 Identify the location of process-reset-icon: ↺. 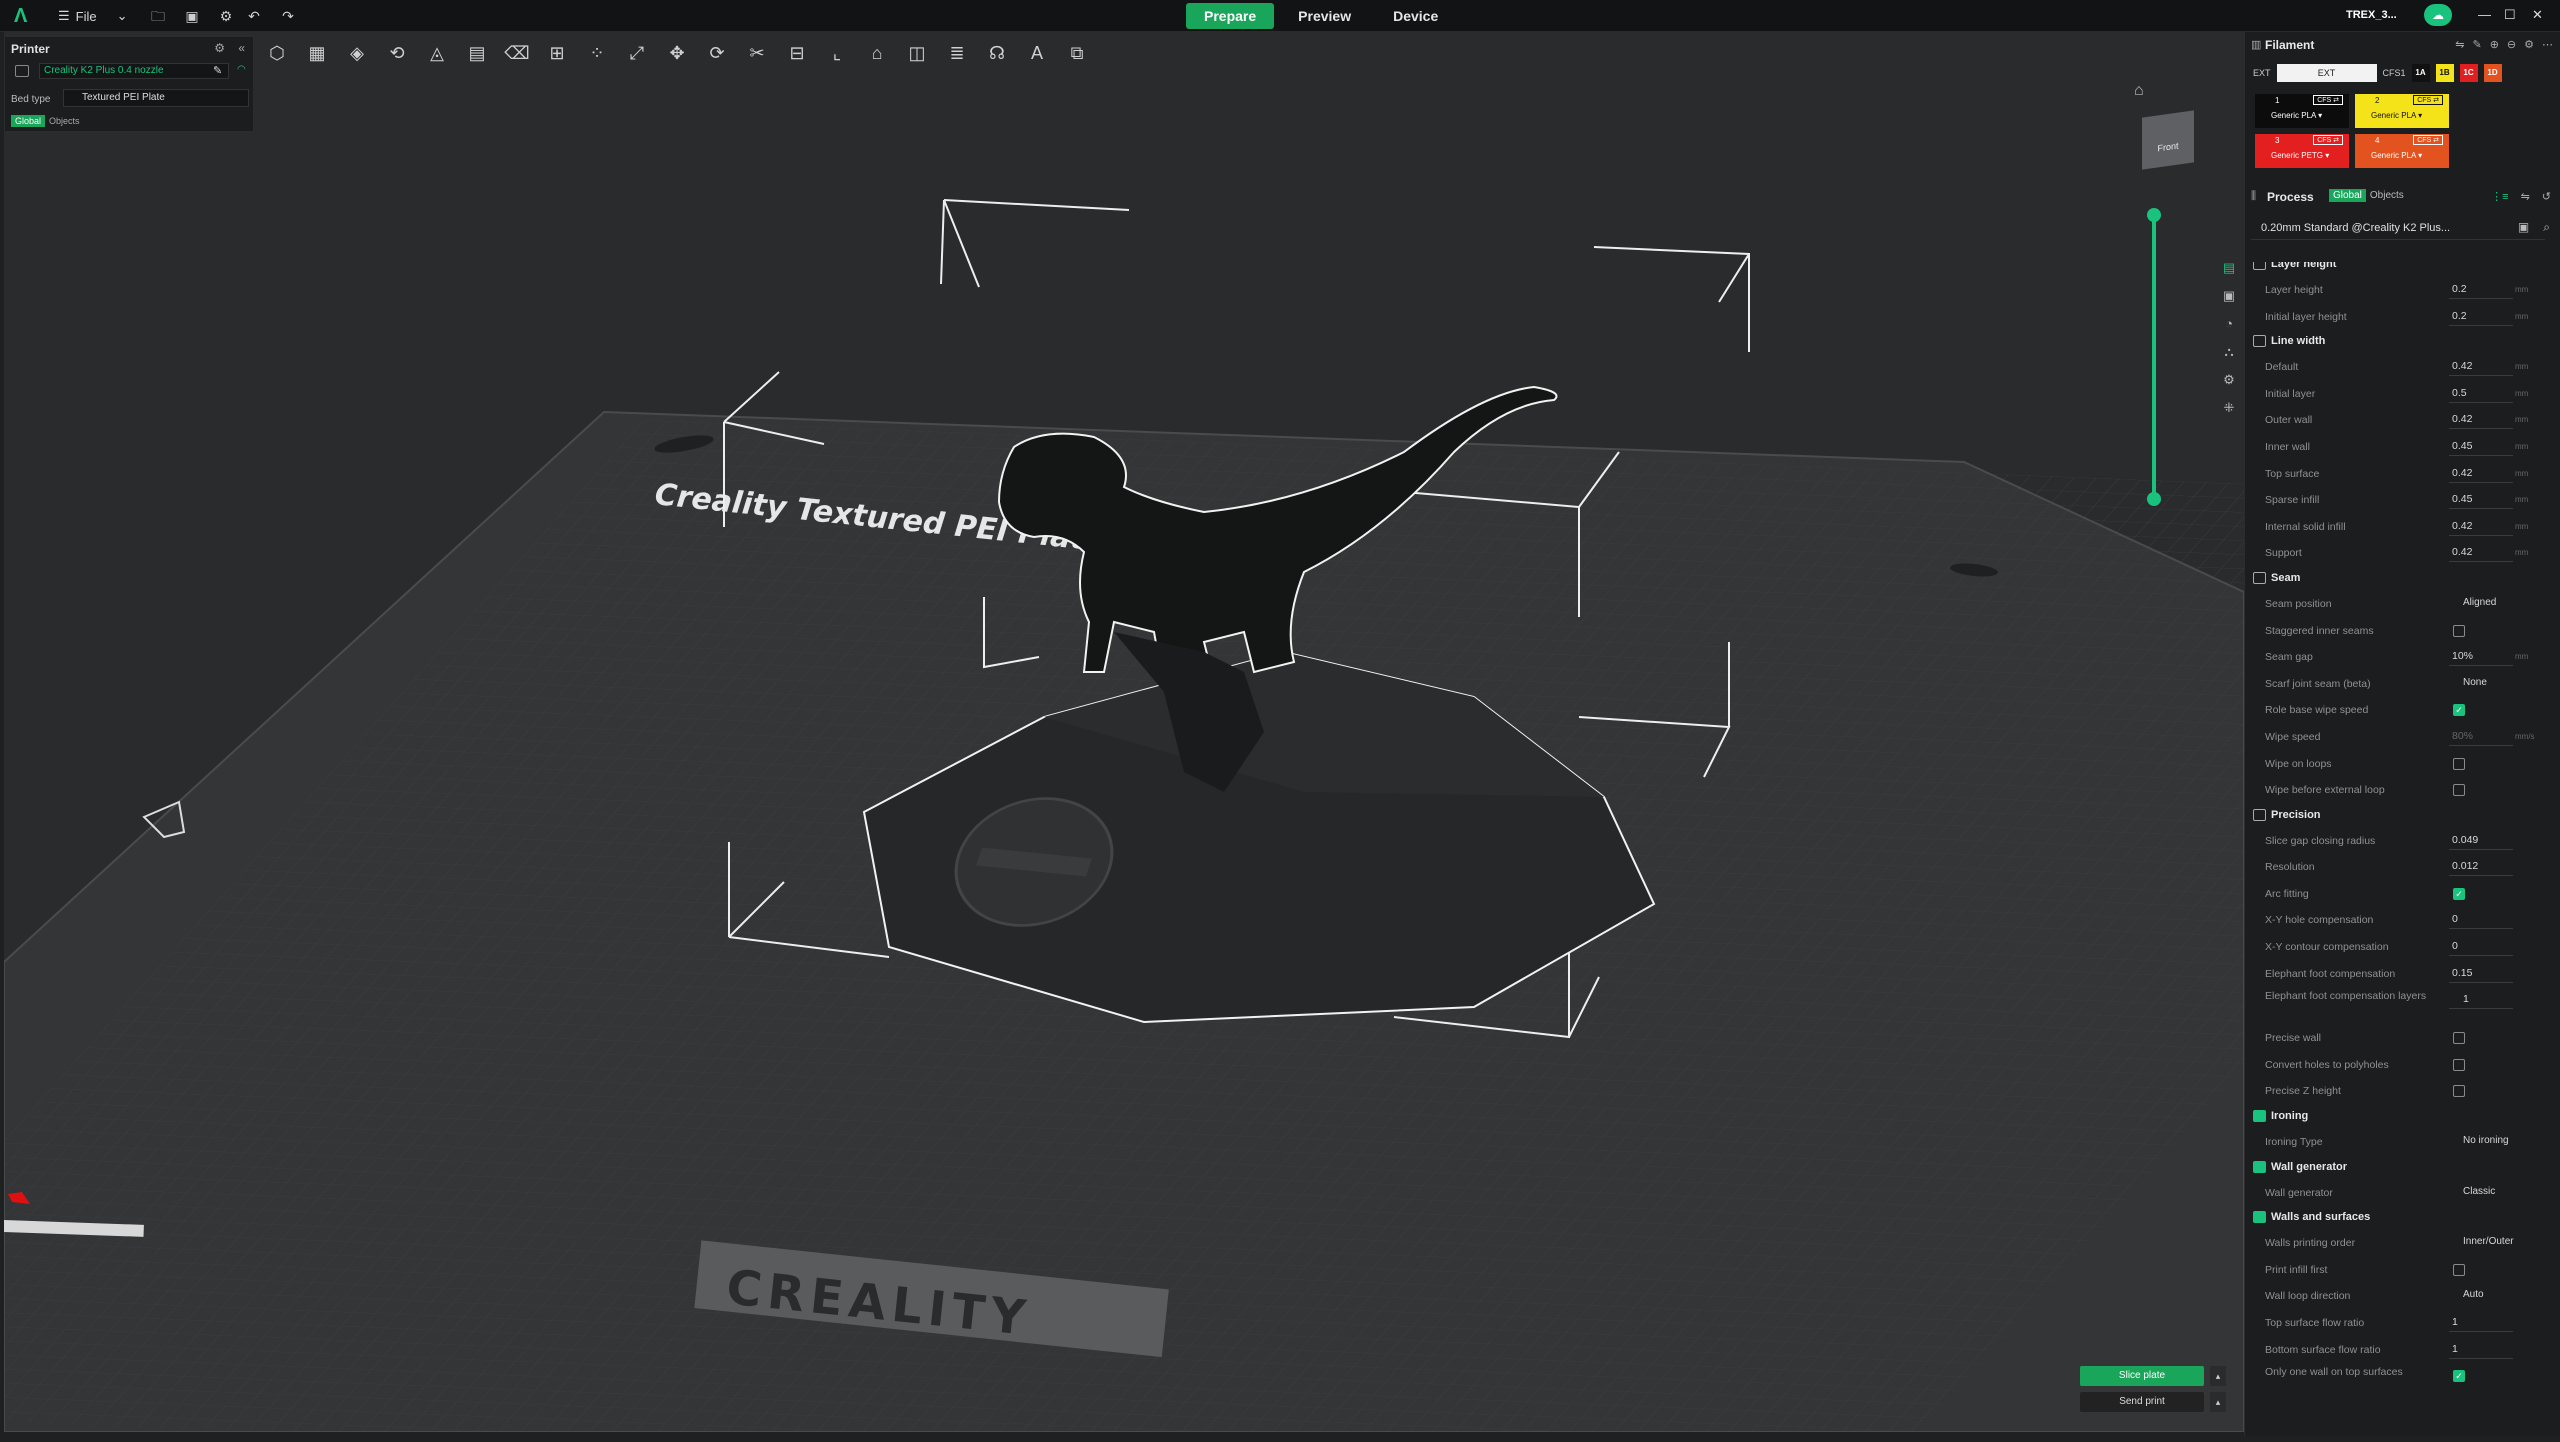
(2546, 196).